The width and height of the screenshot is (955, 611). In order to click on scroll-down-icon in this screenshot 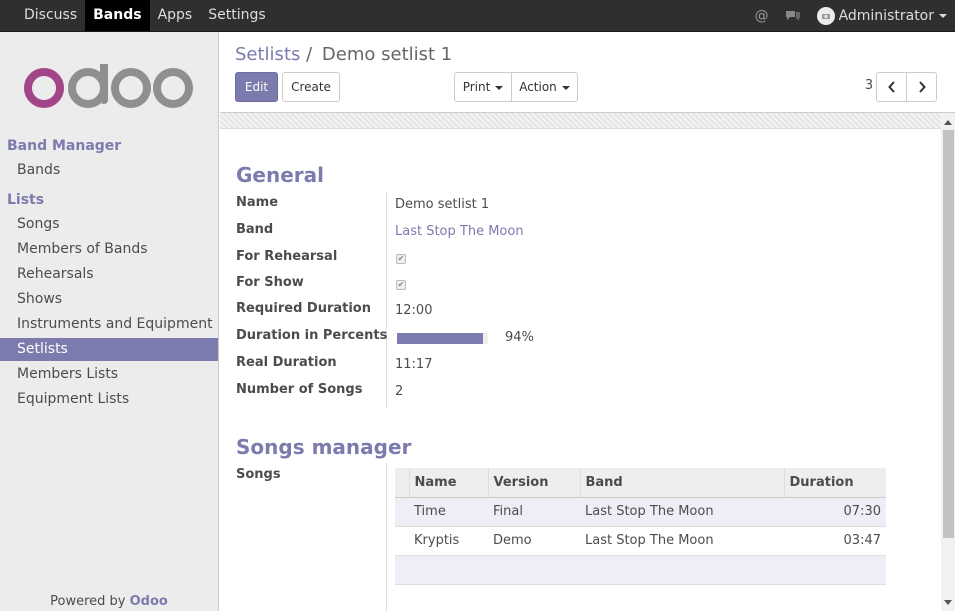, I will do `click(948, 602)`.